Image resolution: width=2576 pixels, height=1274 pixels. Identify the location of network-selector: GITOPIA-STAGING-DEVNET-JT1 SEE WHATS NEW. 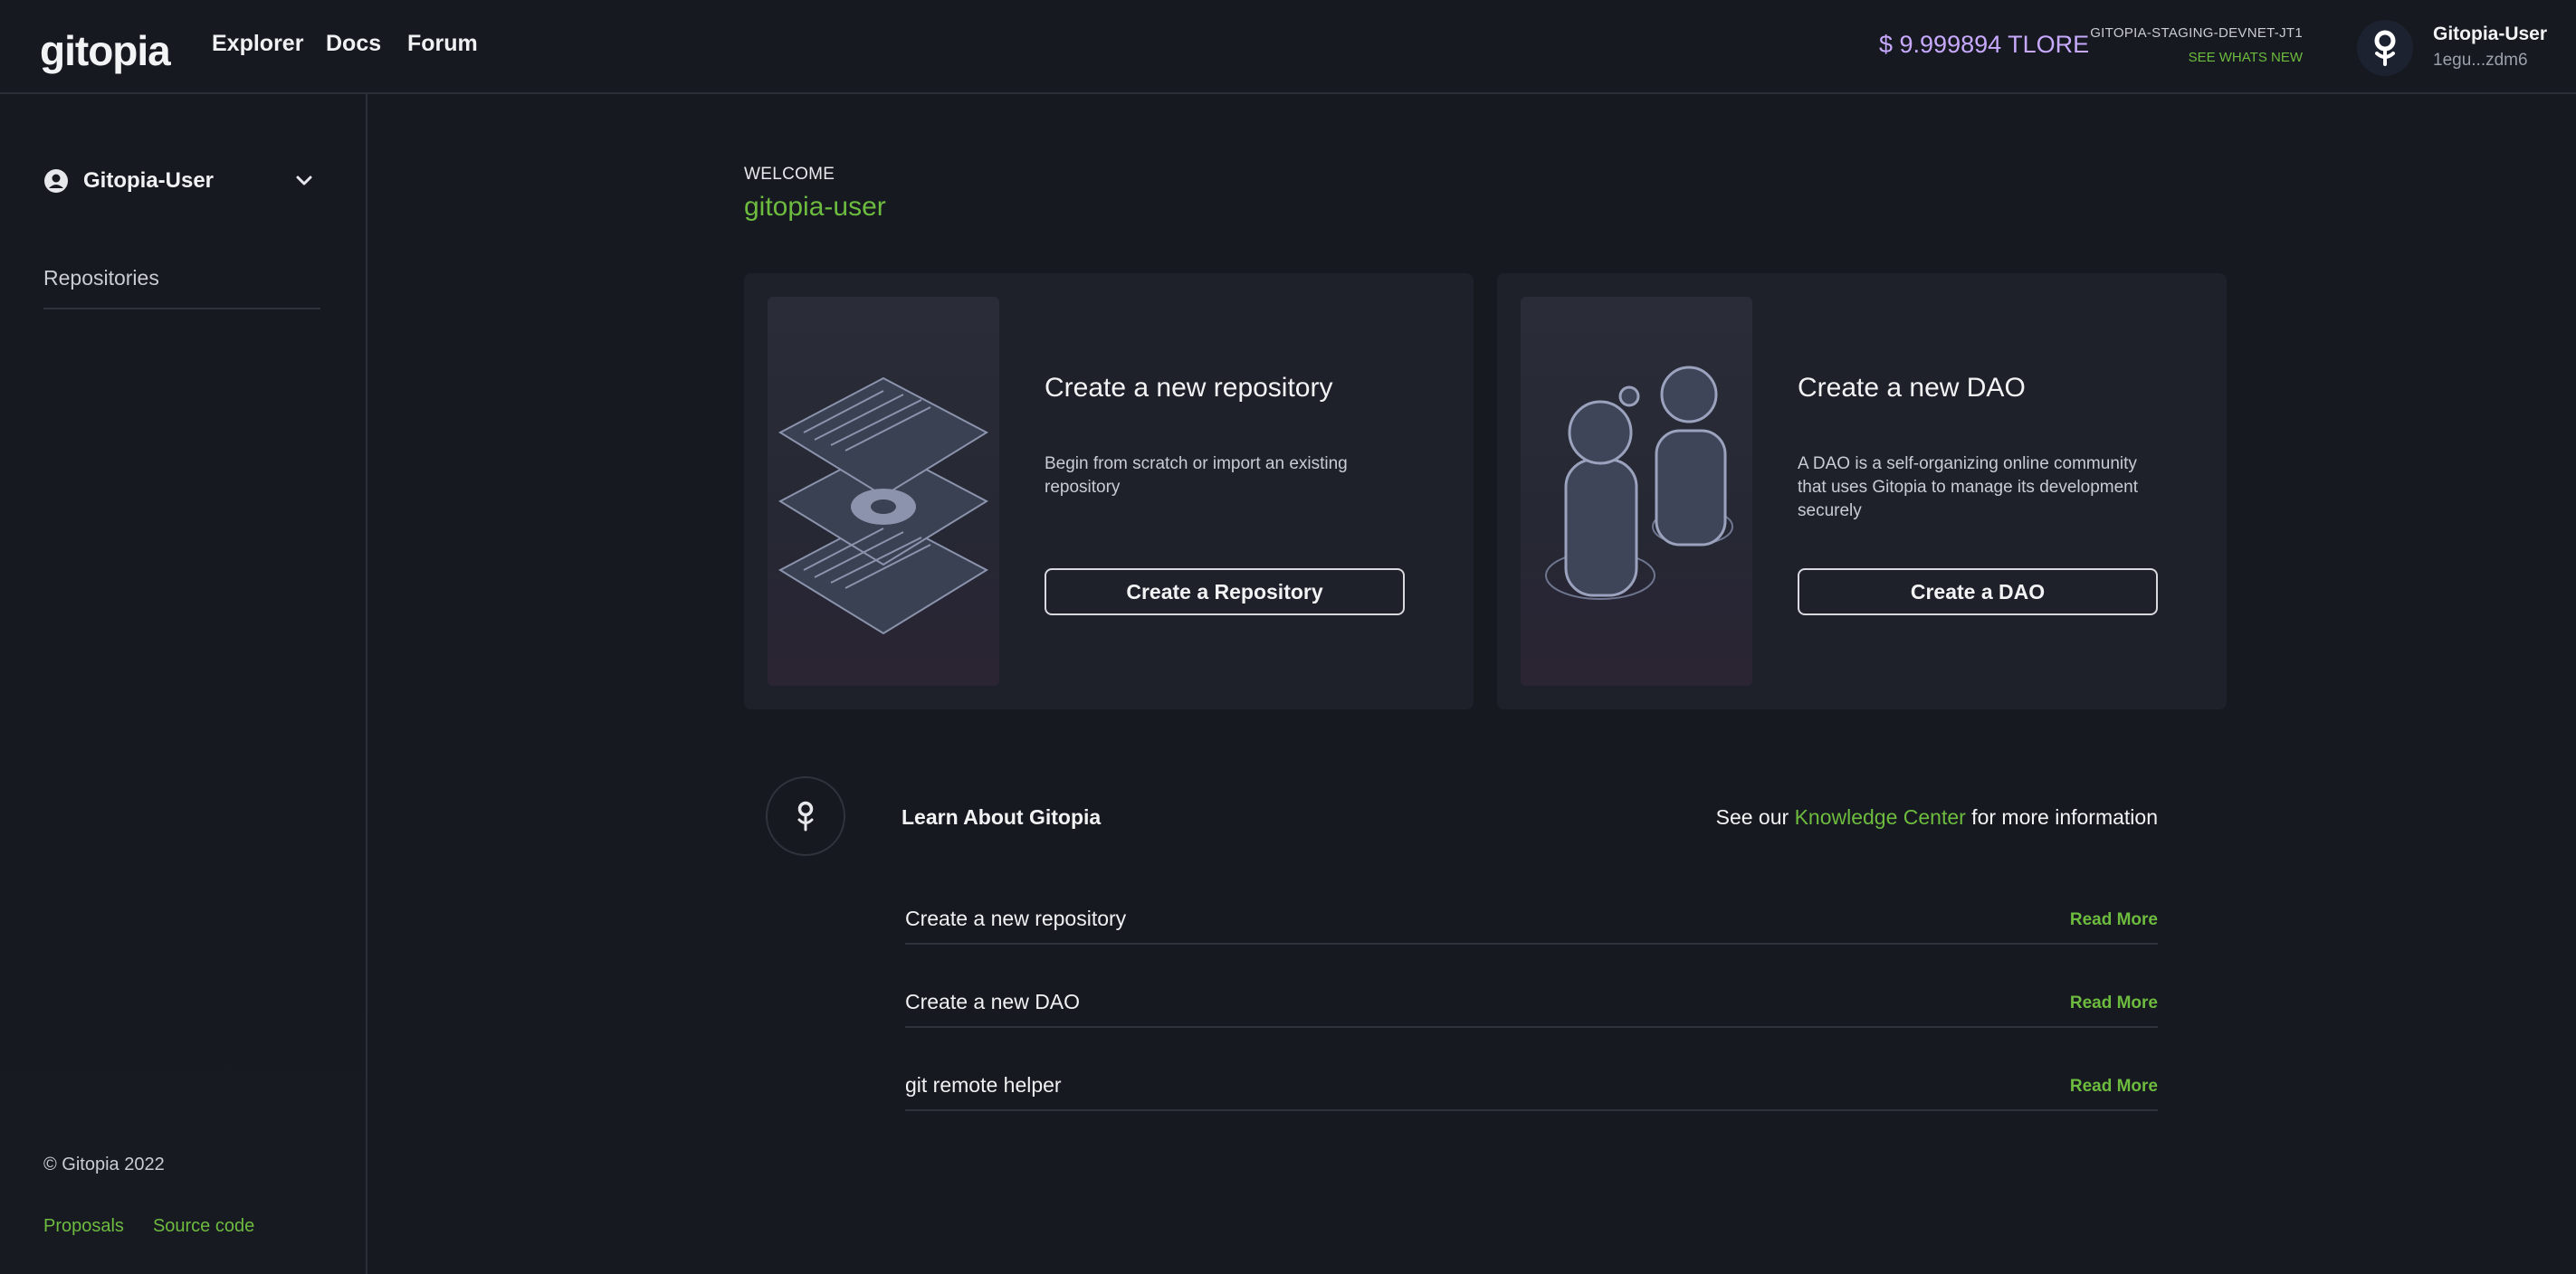
(2197, 45).